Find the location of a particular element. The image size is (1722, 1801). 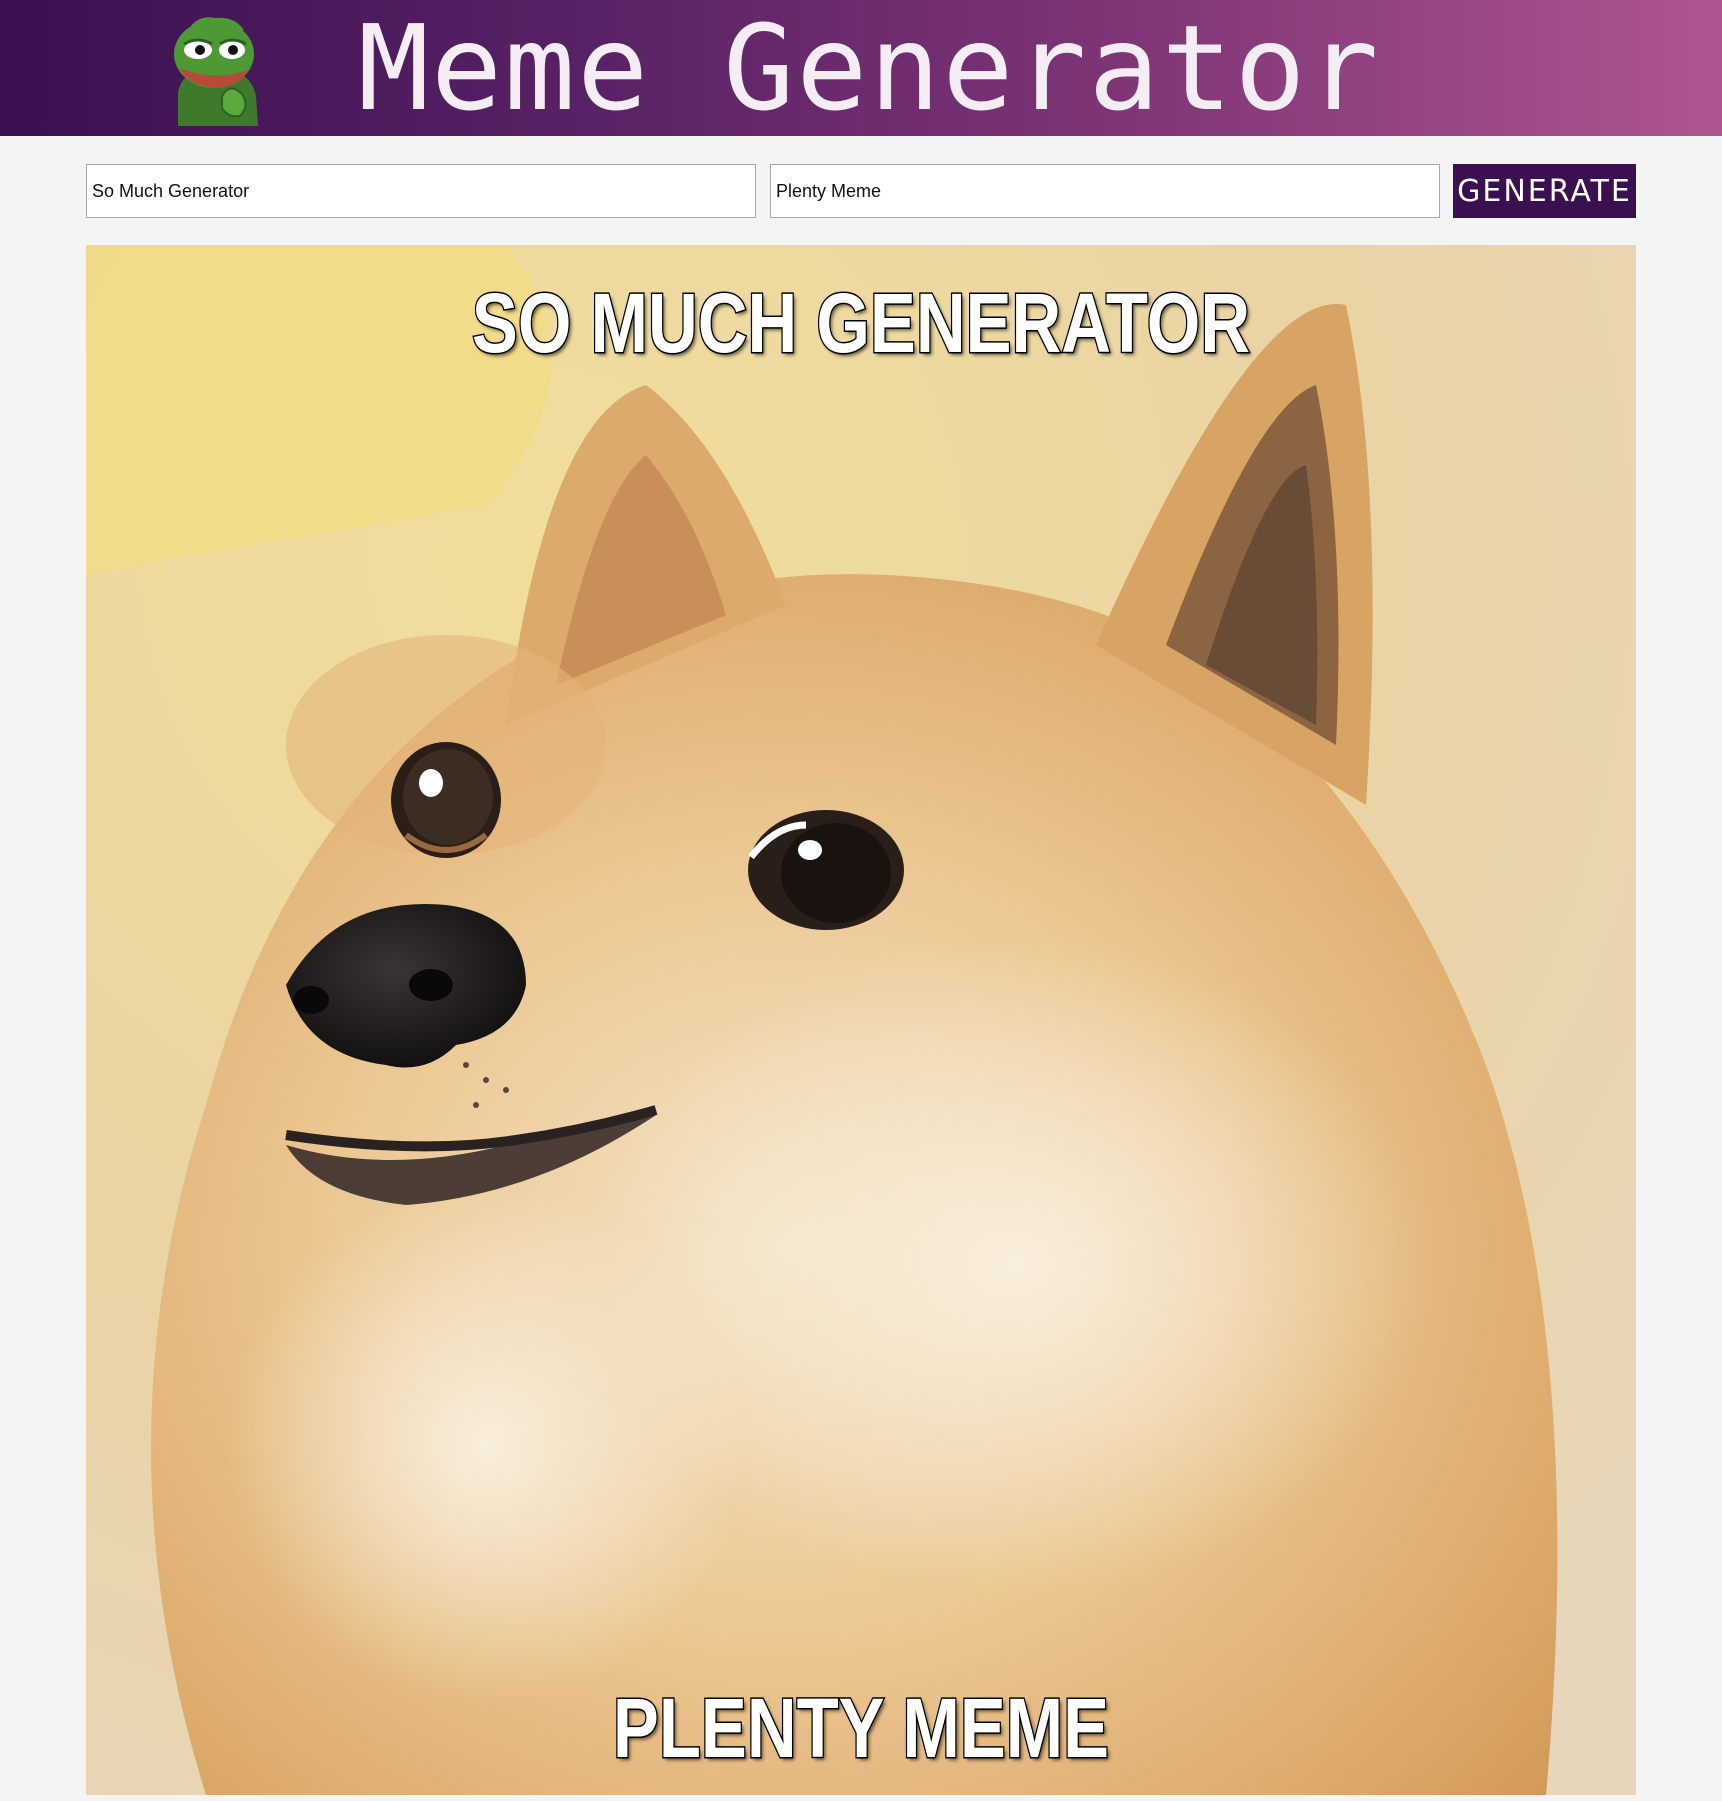

pepe-frog-icon is located at coordinates (216, 71).